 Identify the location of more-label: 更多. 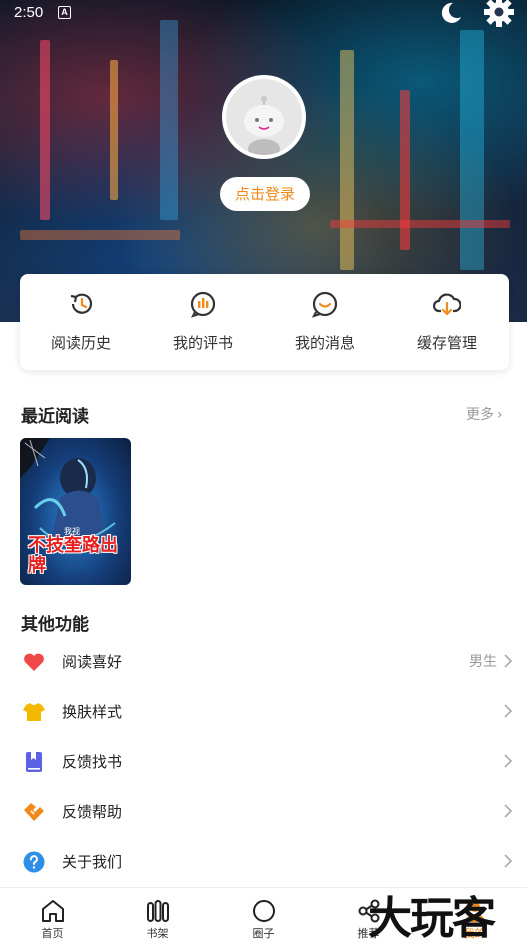
(480, 415).